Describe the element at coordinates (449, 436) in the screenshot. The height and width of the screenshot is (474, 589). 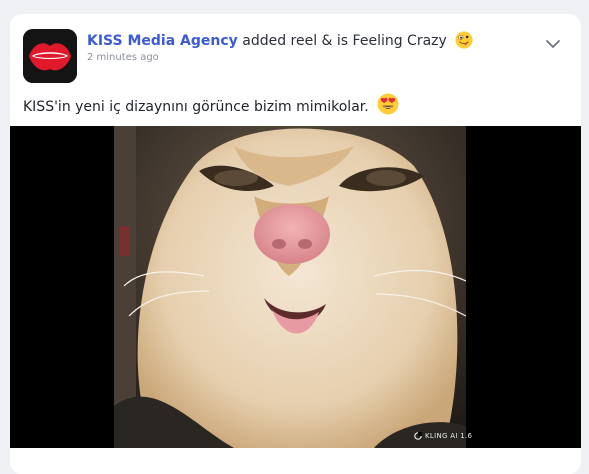
I see `watermark-text: KLING AI 1.6` at that location.